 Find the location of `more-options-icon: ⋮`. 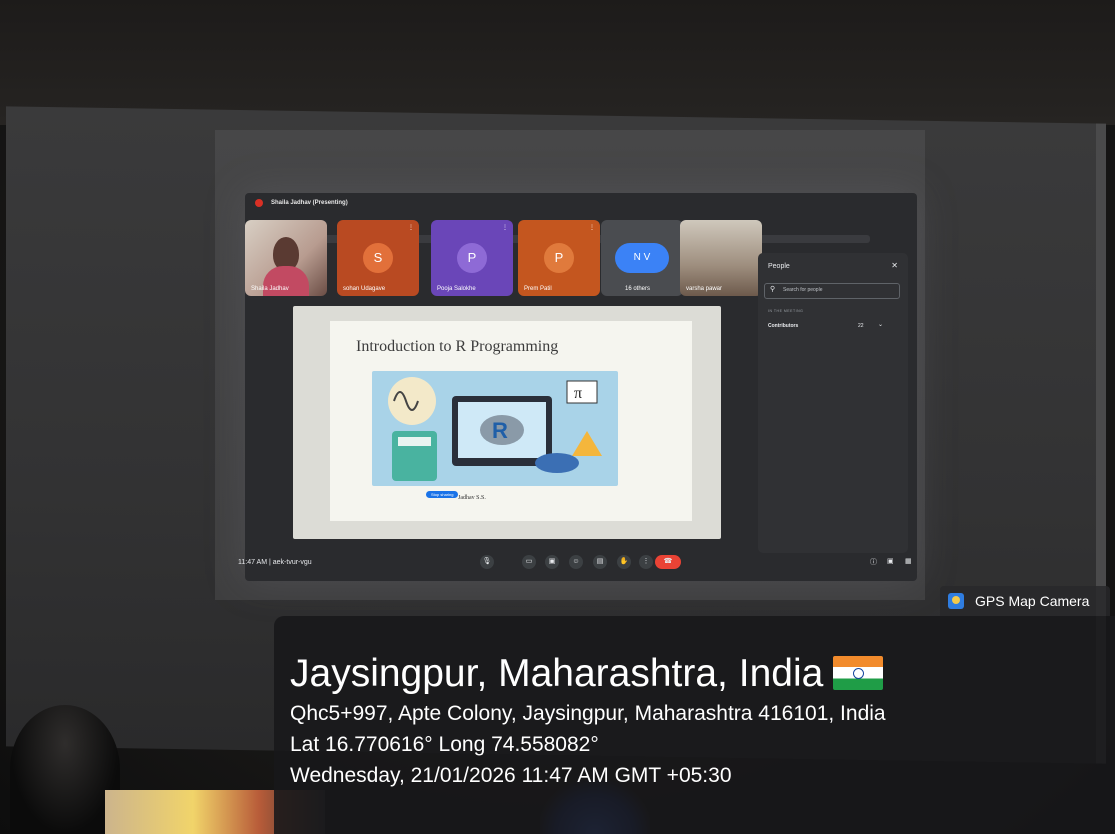

more-options-icon: ⋮ is located at coordinates (646, 562).